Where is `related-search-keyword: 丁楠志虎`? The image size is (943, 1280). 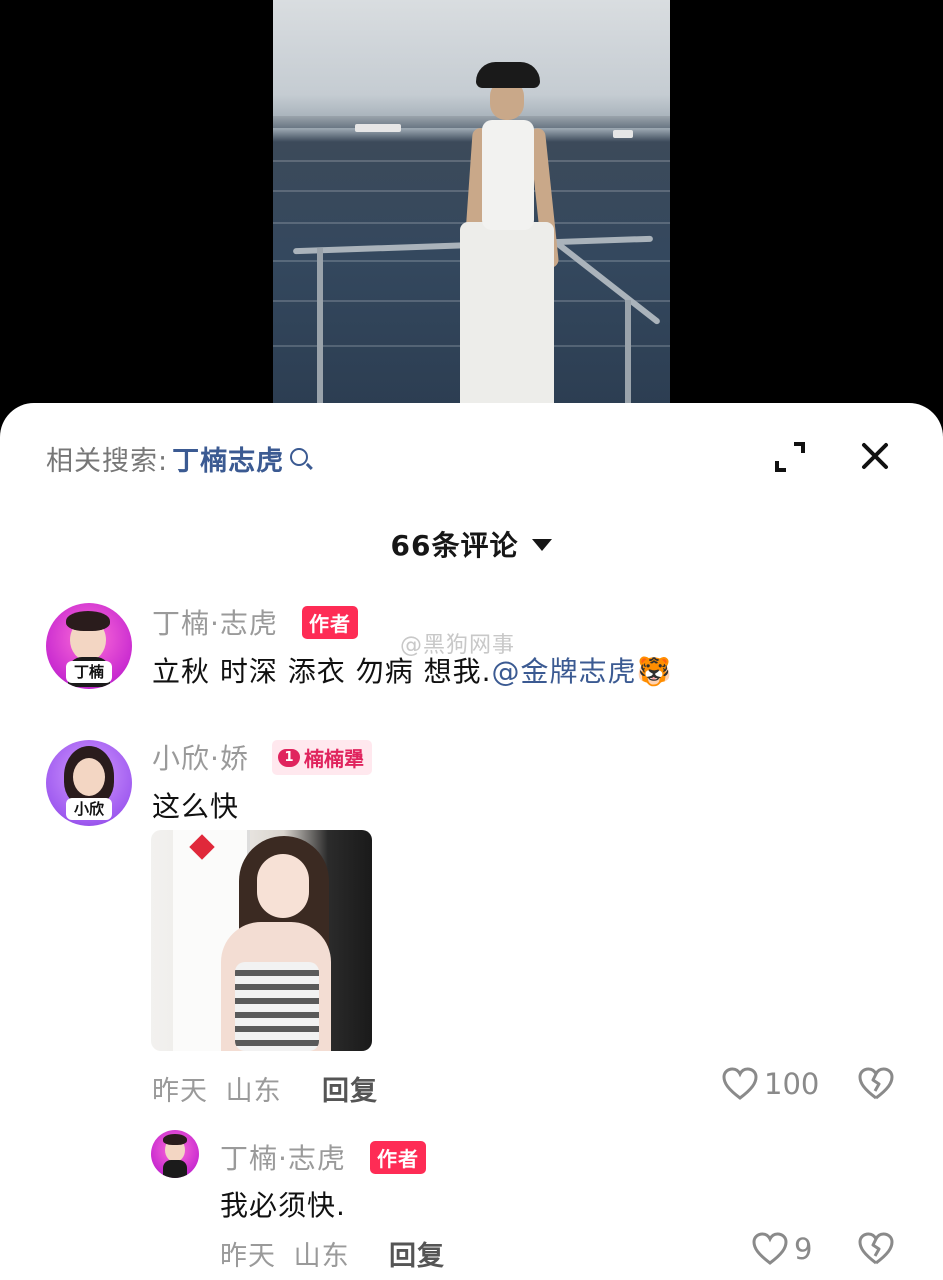 related-search-keyword: 丁楠志虎 is located at coordinates (228, 458).